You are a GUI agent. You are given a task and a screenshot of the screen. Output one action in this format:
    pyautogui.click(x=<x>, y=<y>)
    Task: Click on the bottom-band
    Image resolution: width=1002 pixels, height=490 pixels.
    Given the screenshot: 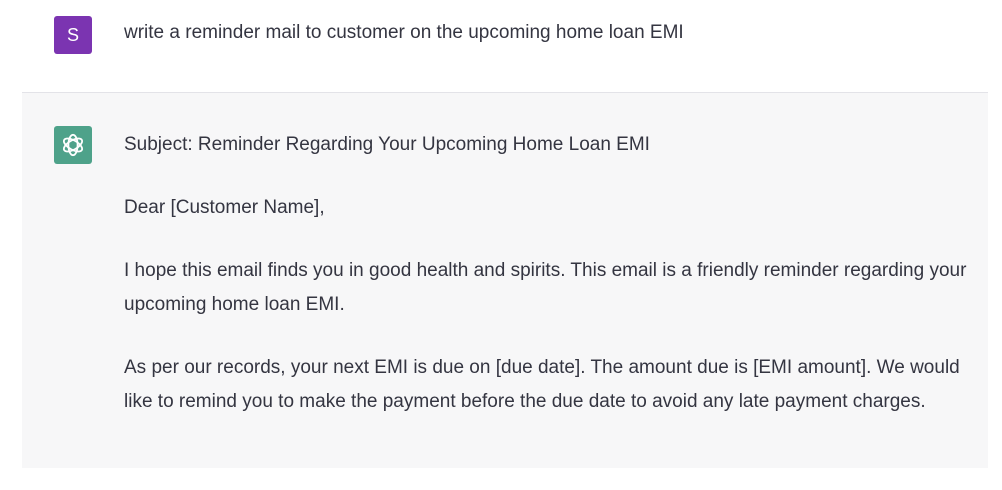 What is the action you would take?
    pyautogui.click(x=501, y=479)
    